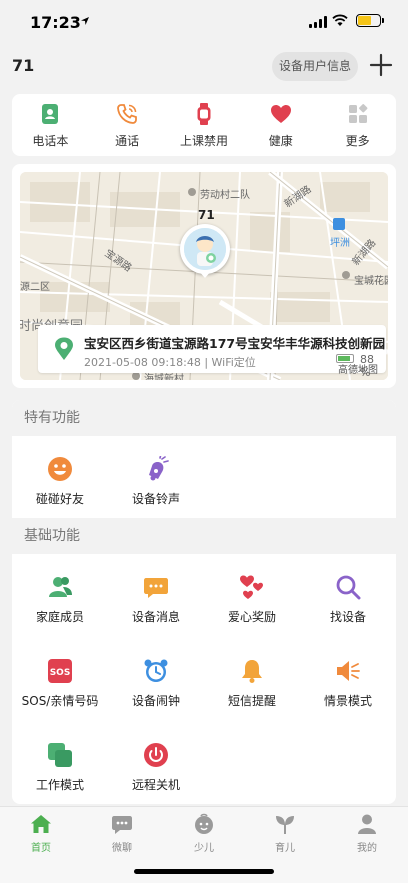 The height and width of the screenshot is (883, 408). What do you see at coordinates (156, 599) in the screenshot?
I see `feature-device-messages: 设备消息` at bounding box center [156, 599].